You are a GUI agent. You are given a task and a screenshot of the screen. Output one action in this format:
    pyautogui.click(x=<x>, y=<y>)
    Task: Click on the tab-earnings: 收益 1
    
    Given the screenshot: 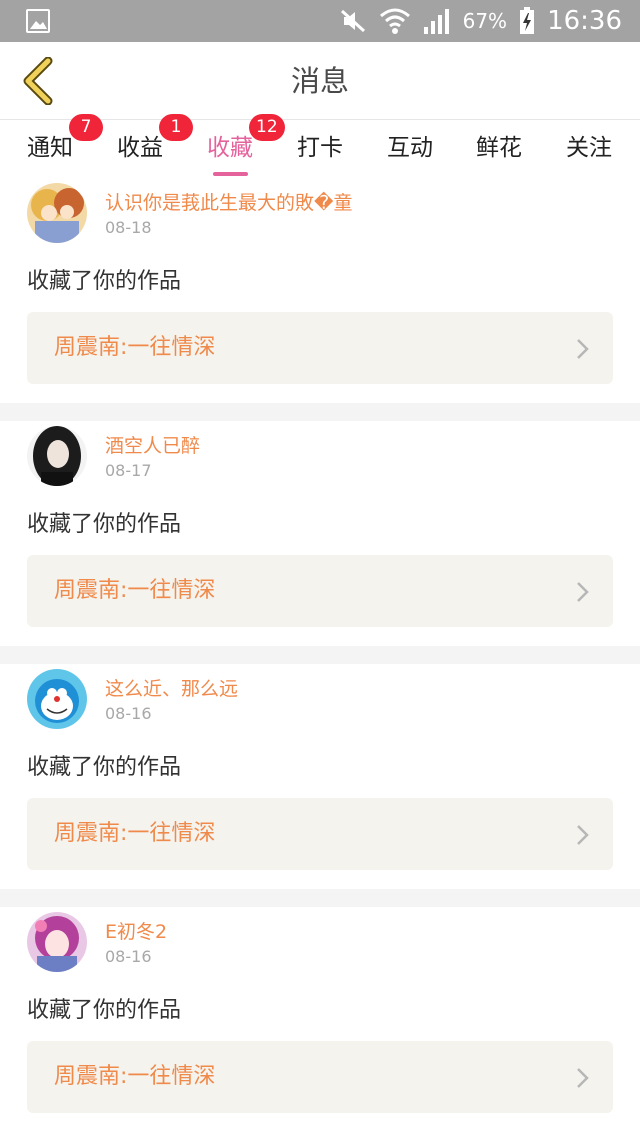 What is the action you would take?
    pyautogui.click(x=144, y=146)
    